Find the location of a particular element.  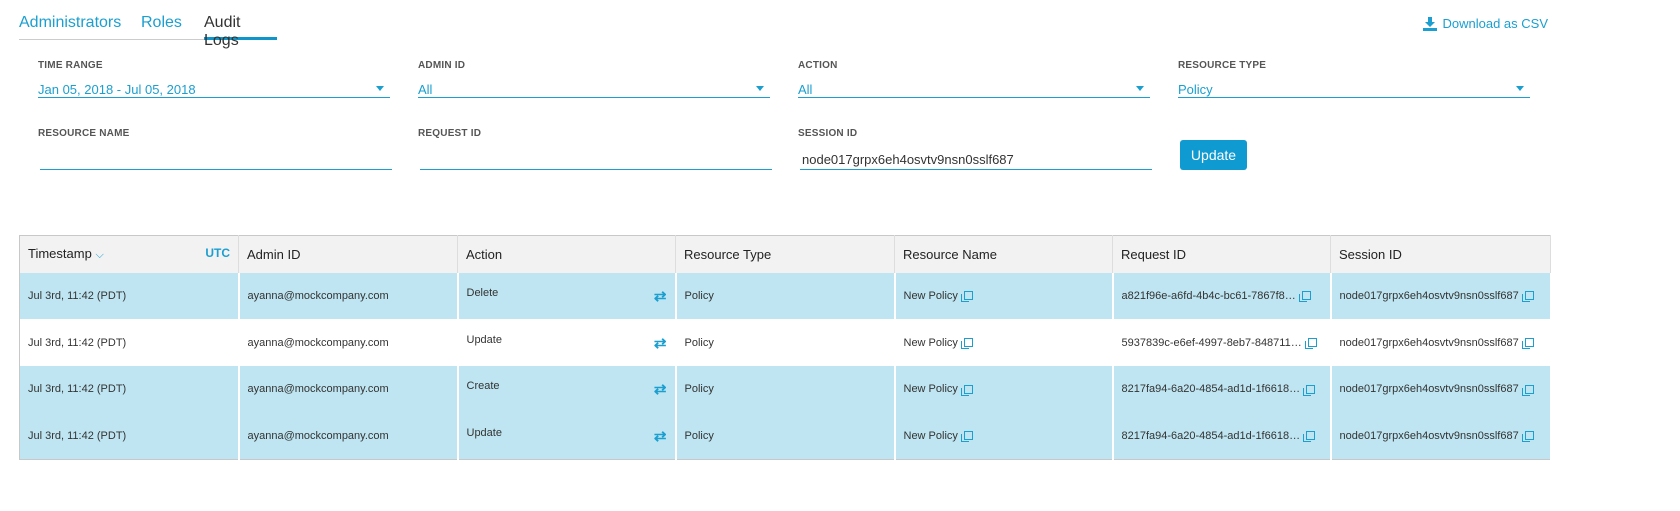

timestamp-header: Timestamp ⌵ UTC is located at coordinates (129, 254).